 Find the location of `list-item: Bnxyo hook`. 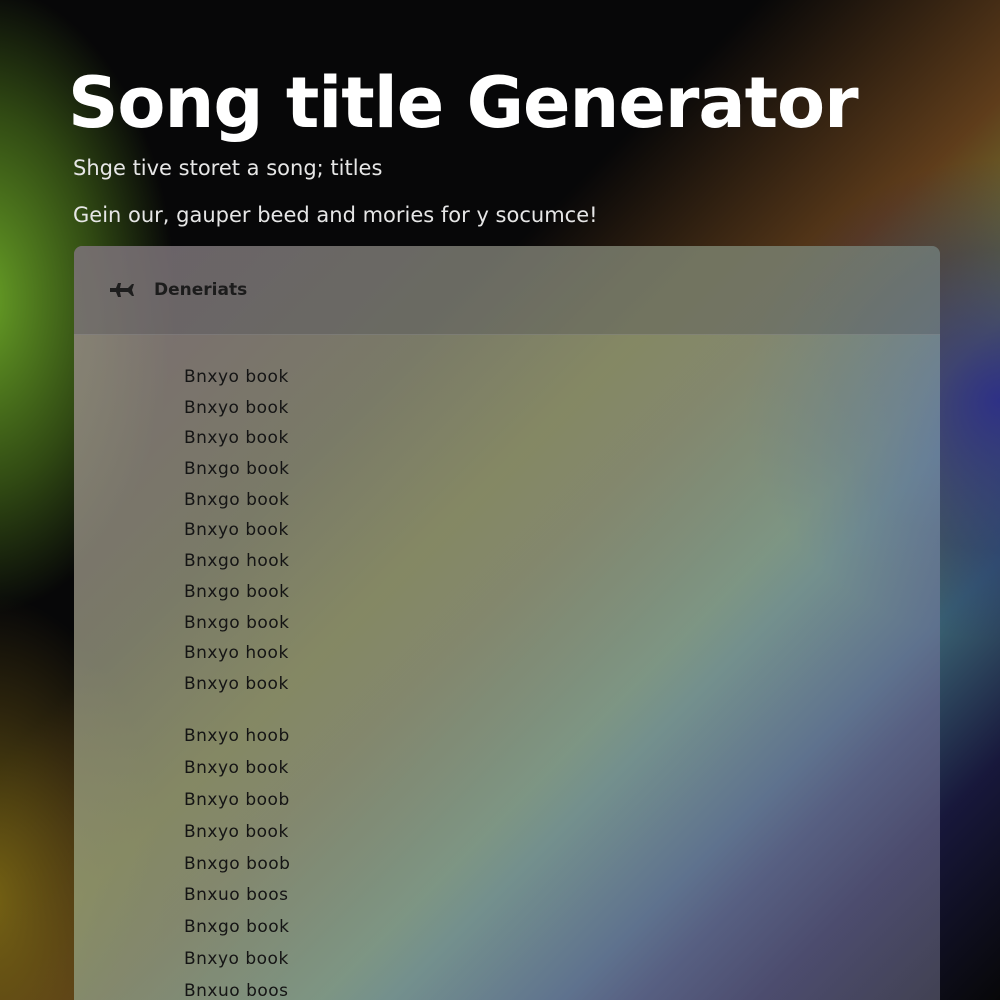

list-item: Bnxyo hook is located at coordinates (237, 653).